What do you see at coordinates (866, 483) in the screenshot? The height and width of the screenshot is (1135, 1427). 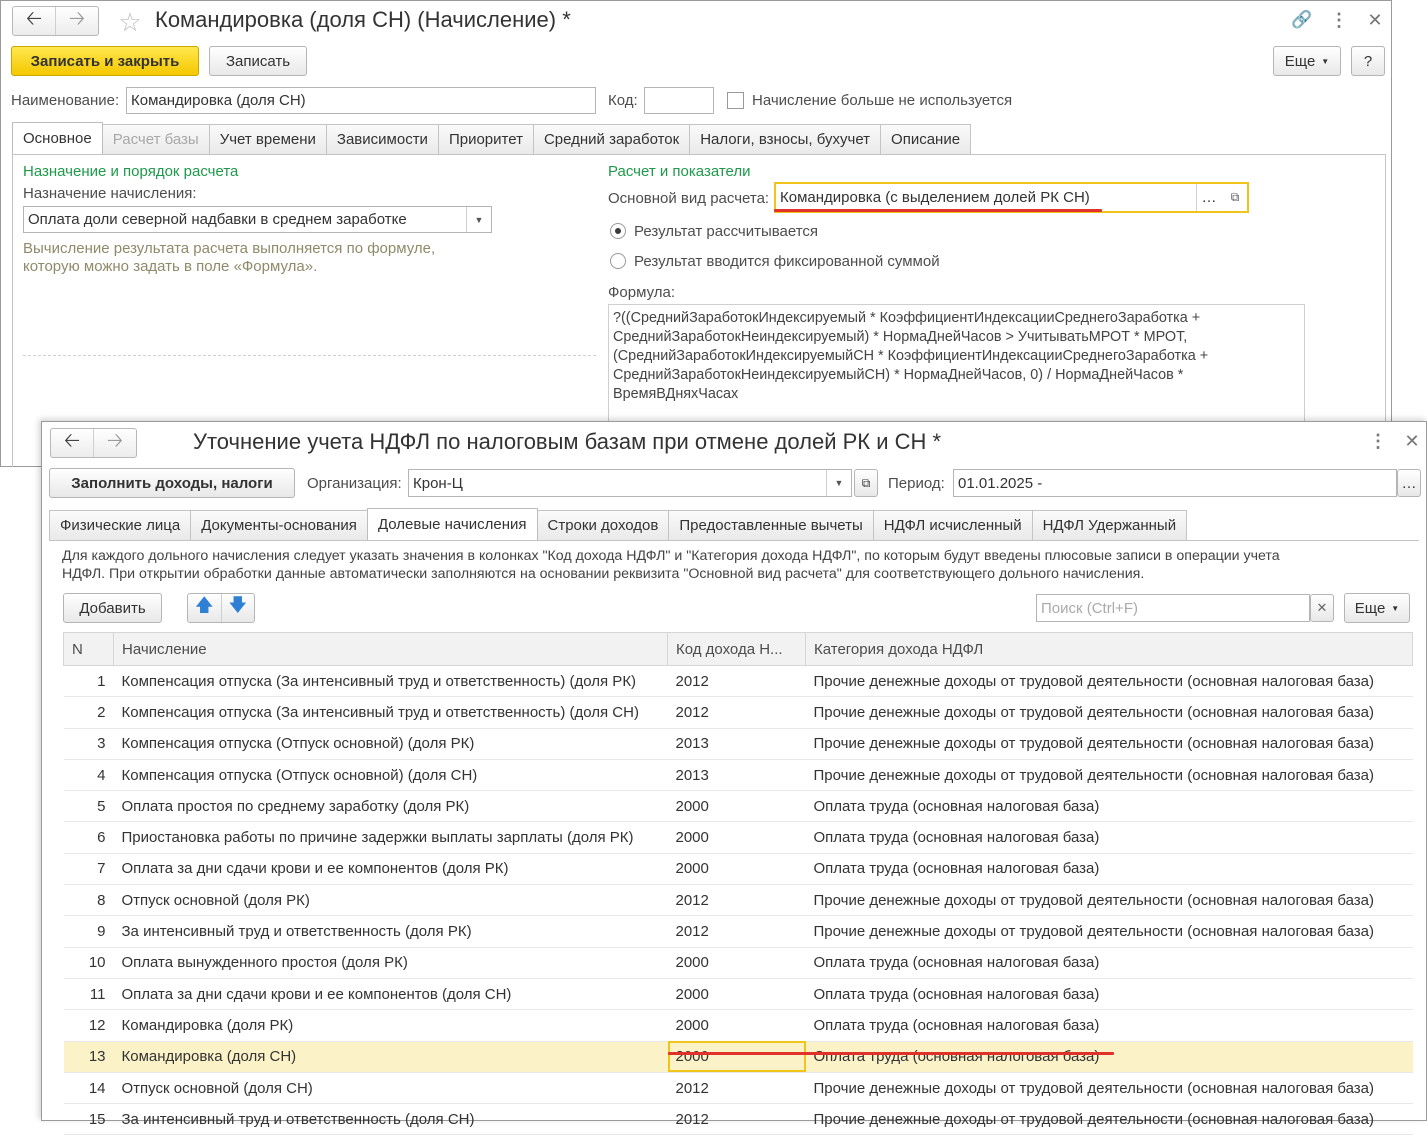 I see `open-icon: ⧉` at bounding box center [866, 483].